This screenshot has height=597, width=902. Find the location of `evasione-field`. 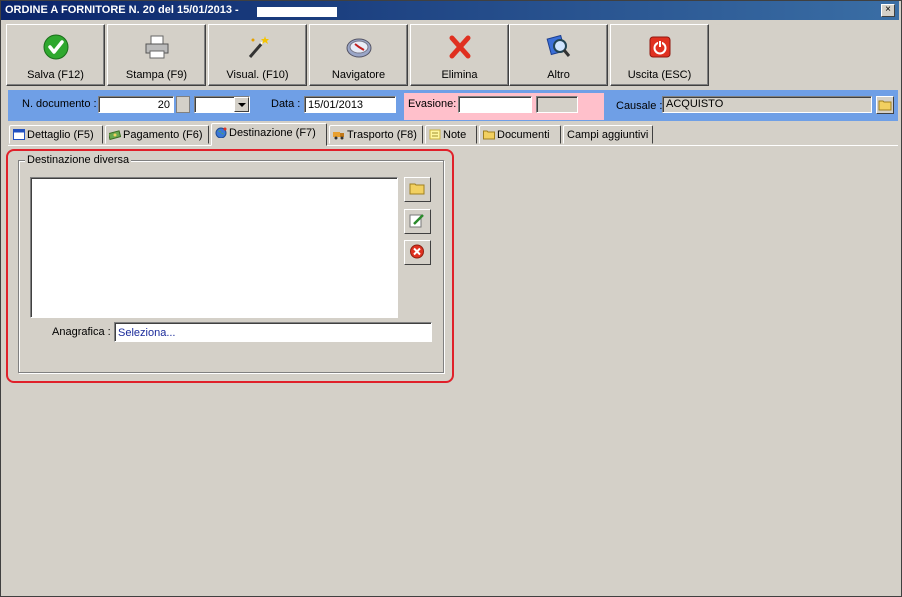

evasione-field is located at coordinates (495, 104).